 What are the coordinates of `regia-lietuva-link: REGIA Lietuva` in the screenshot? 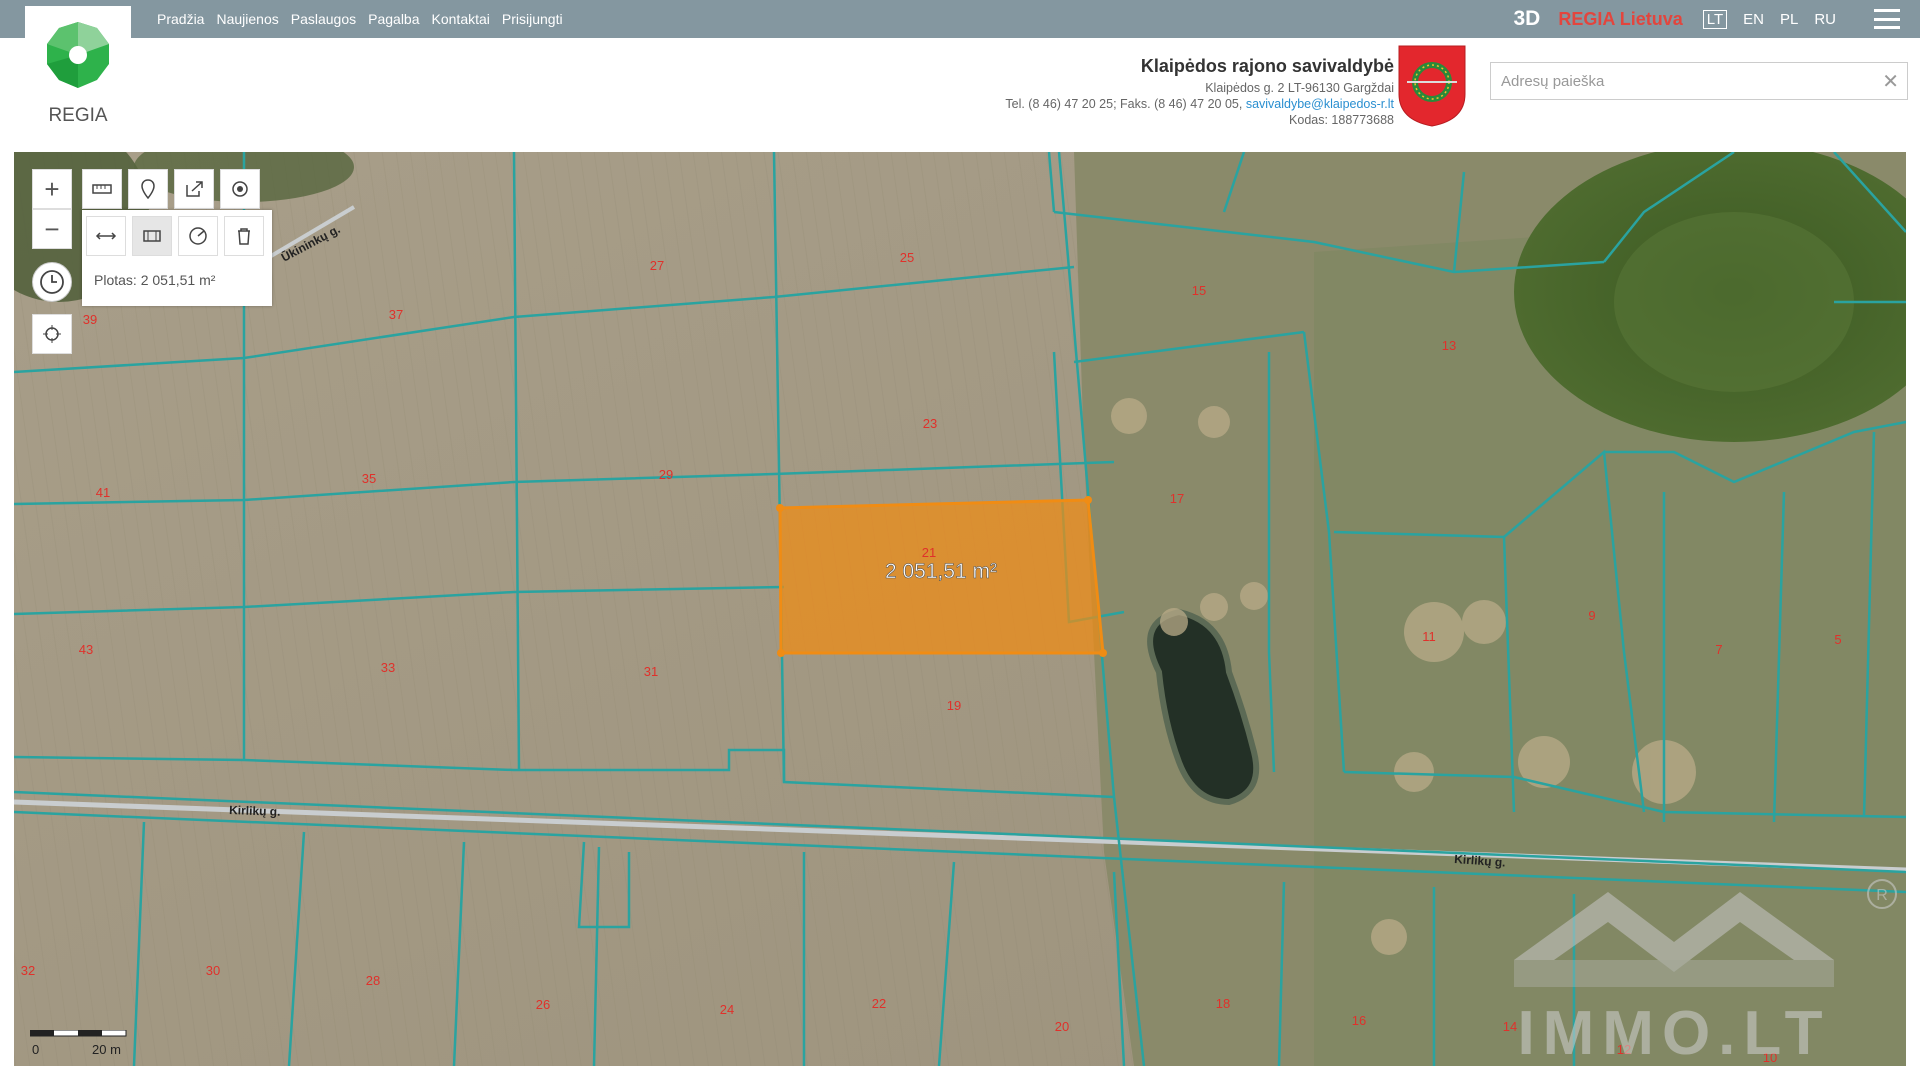 It's located at (1620, 19).